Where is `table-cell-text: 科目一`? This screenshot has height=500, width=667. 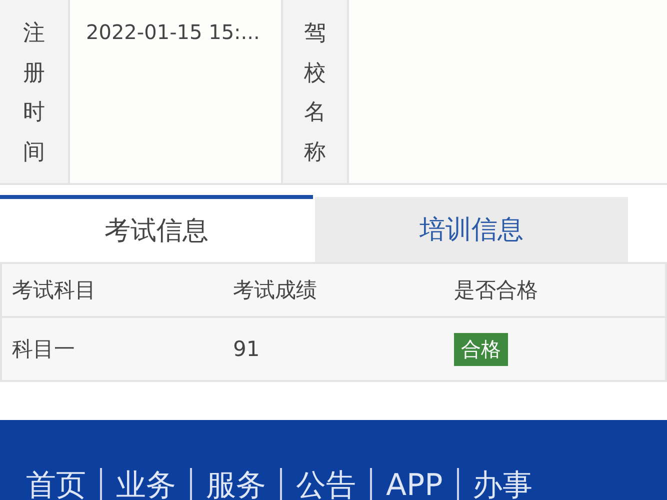
table-cell-text: 科目一 is located at coordinates (43, 349).